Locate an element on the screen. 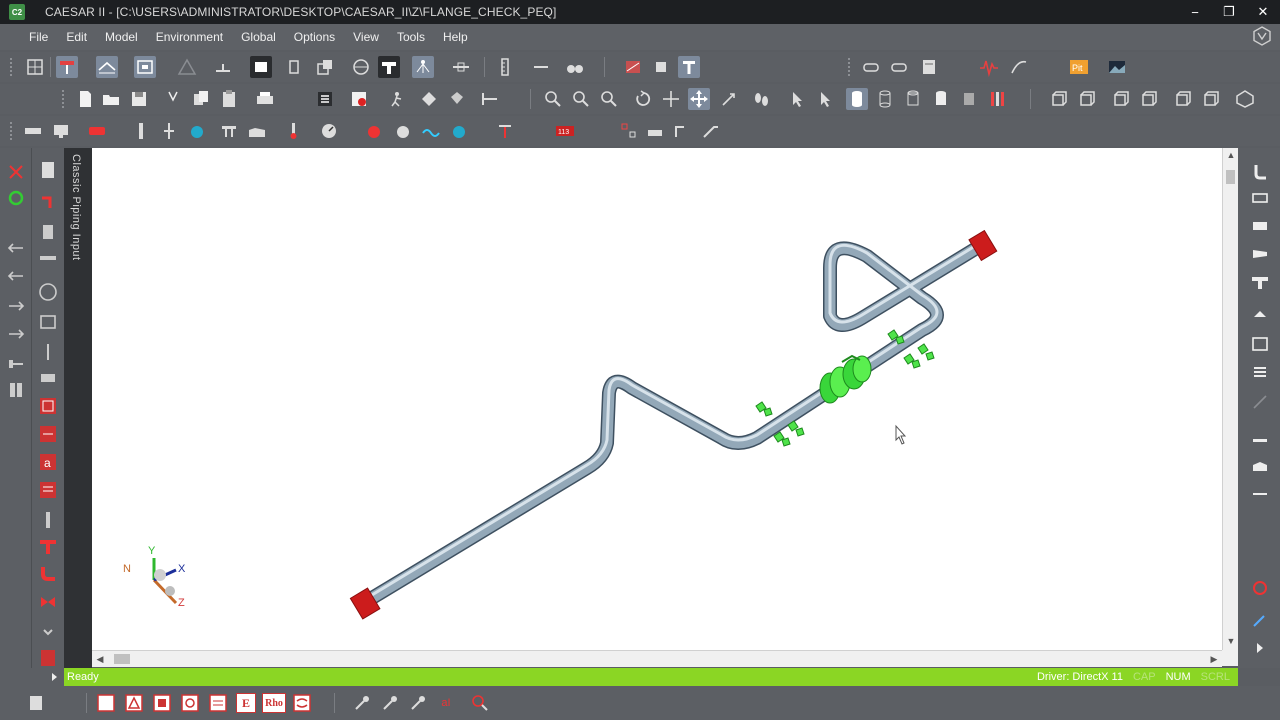 This screenshot has width=1280, height=720. node-align-icon is located at coordinates (629, 131).